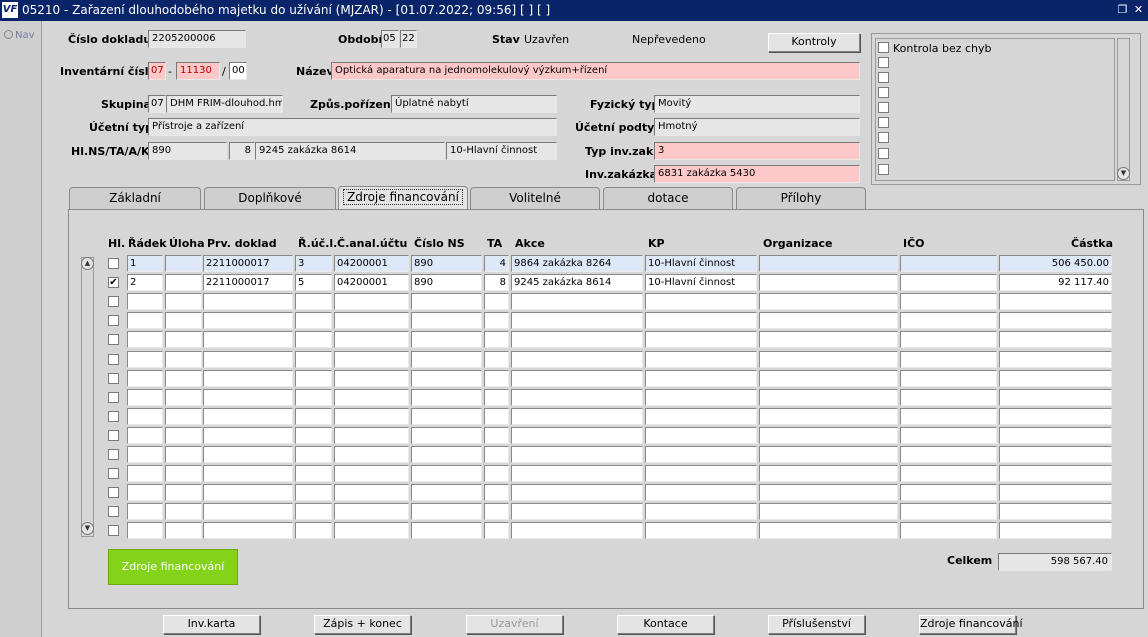 This screenshot has height=637, width=1148. Describe the element at coordinates (19, 35) in the screenshot. I see `nav-toggle: Nav` at that location.